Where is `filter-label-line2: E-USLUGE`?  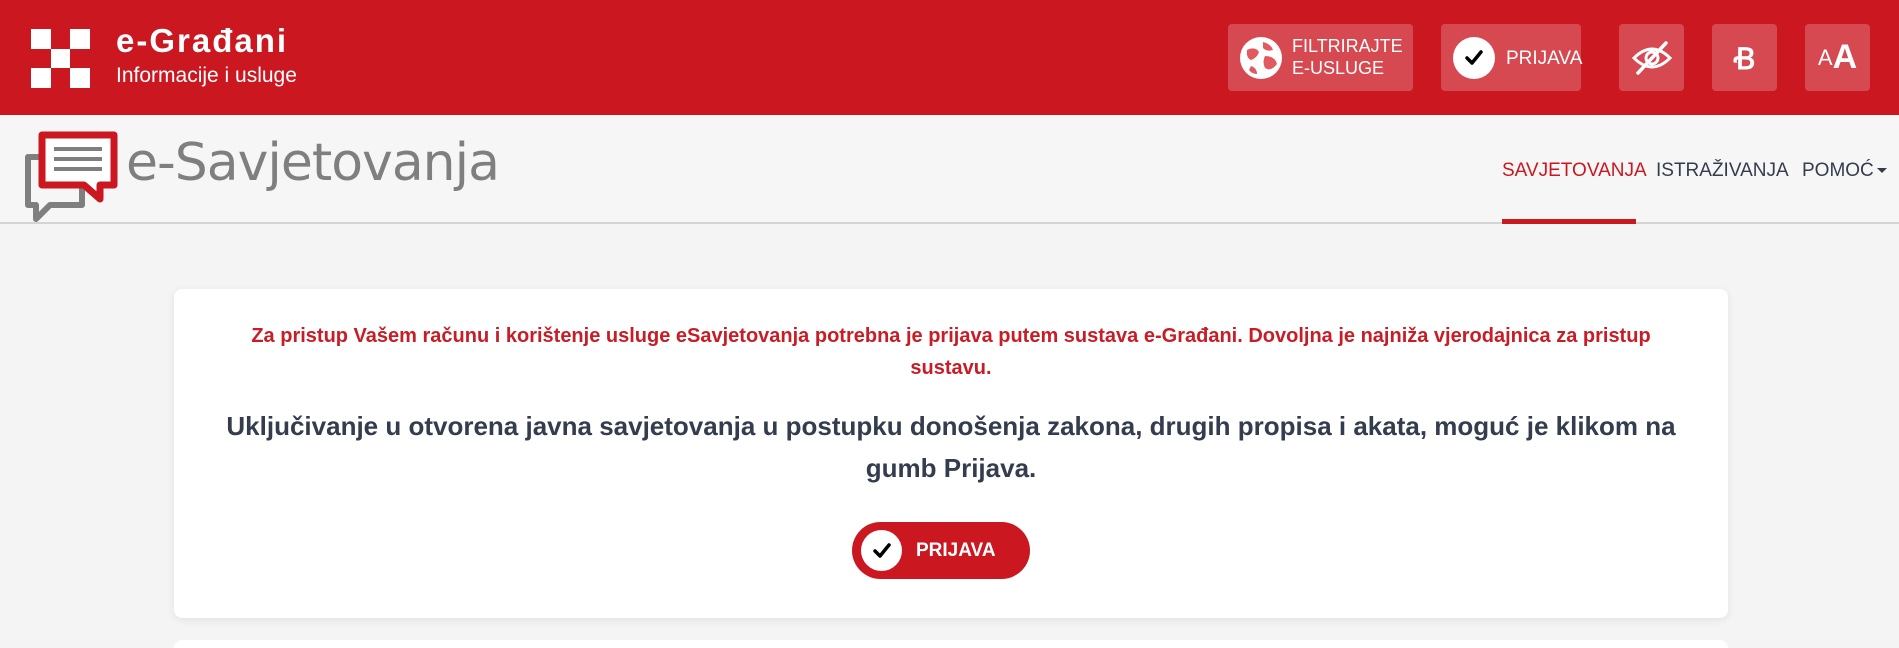
filter-label-line2: E-USLUGE is located at coordinates (1338, 68).